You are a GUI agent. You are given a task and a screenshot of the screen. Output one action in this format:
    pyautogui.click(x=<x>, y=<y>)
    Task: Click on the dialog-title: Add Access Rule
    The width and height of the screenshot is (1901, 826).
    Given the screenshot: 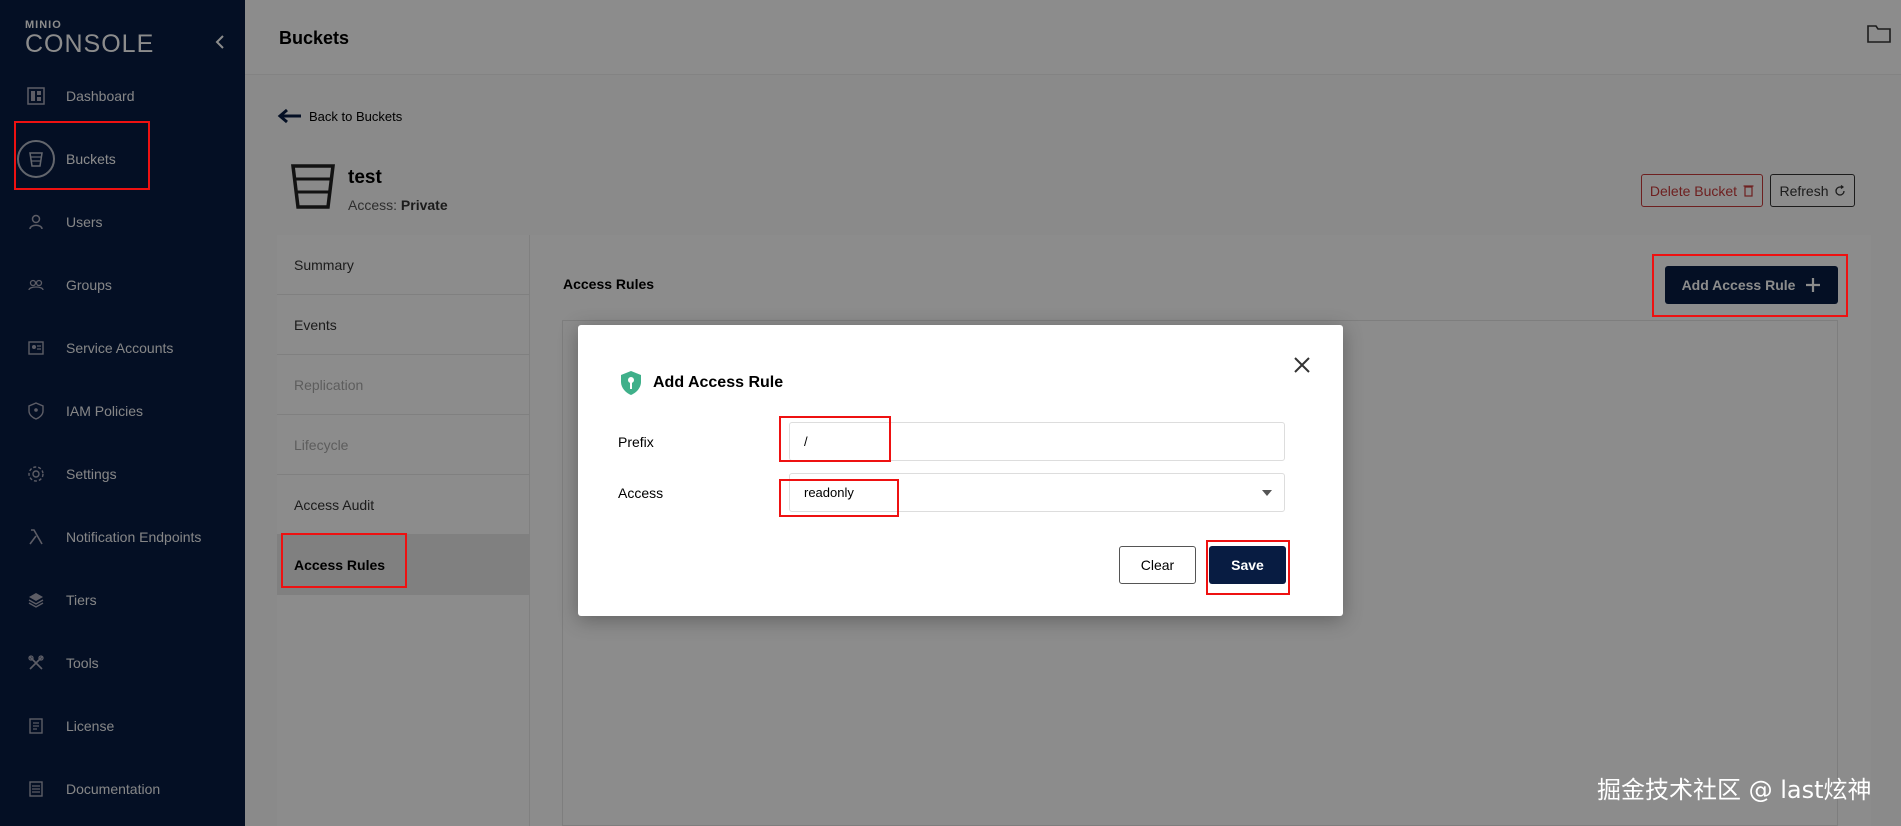 What is the action you would take?
    pyautogui.click(x=718, y=382)
    